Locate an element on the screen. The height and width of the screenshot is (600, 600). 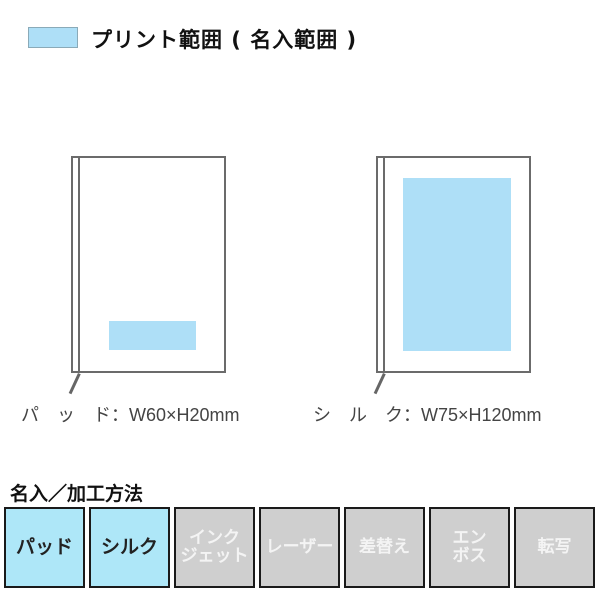
method-label-line1: エン is located at coordinates (469, 537).